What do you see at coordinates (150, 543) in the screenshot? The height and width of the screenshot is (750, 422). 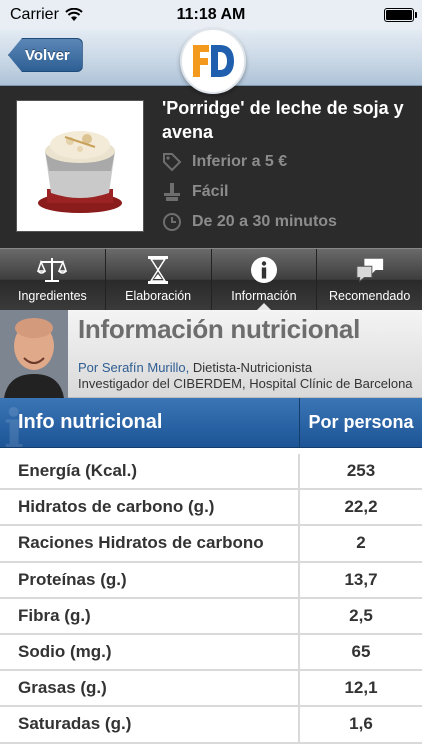 I see `nutrient-name: Raciones Hidratos de carbono` at bounding box center [150, 543].